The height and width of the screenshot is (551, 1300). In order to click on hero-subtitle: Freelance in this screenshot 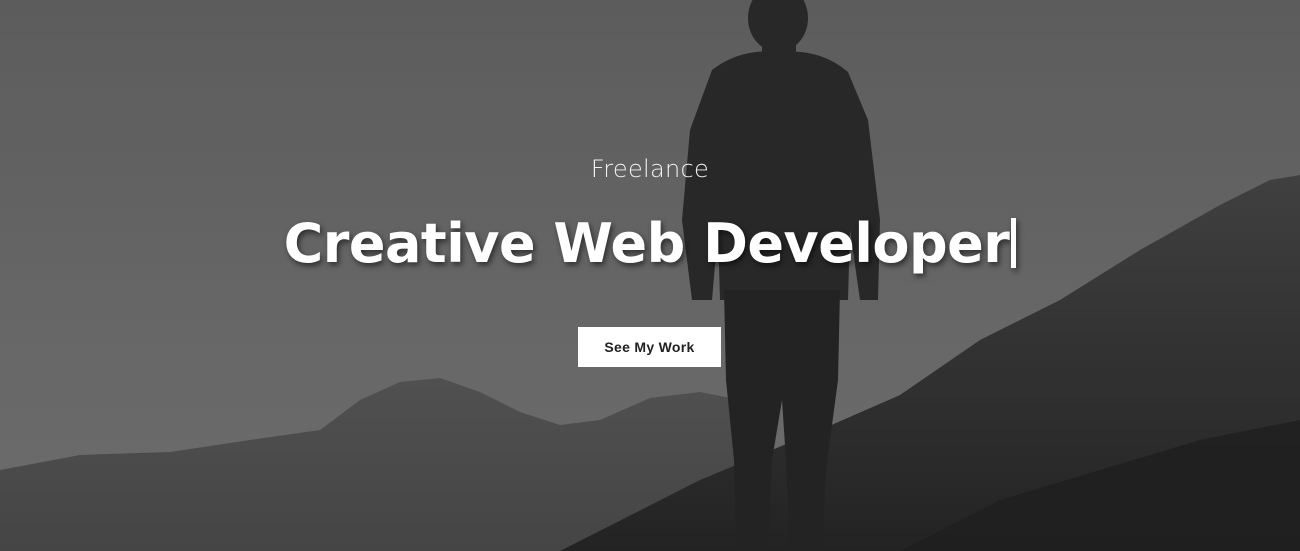, I will do `click(650, 169)`.